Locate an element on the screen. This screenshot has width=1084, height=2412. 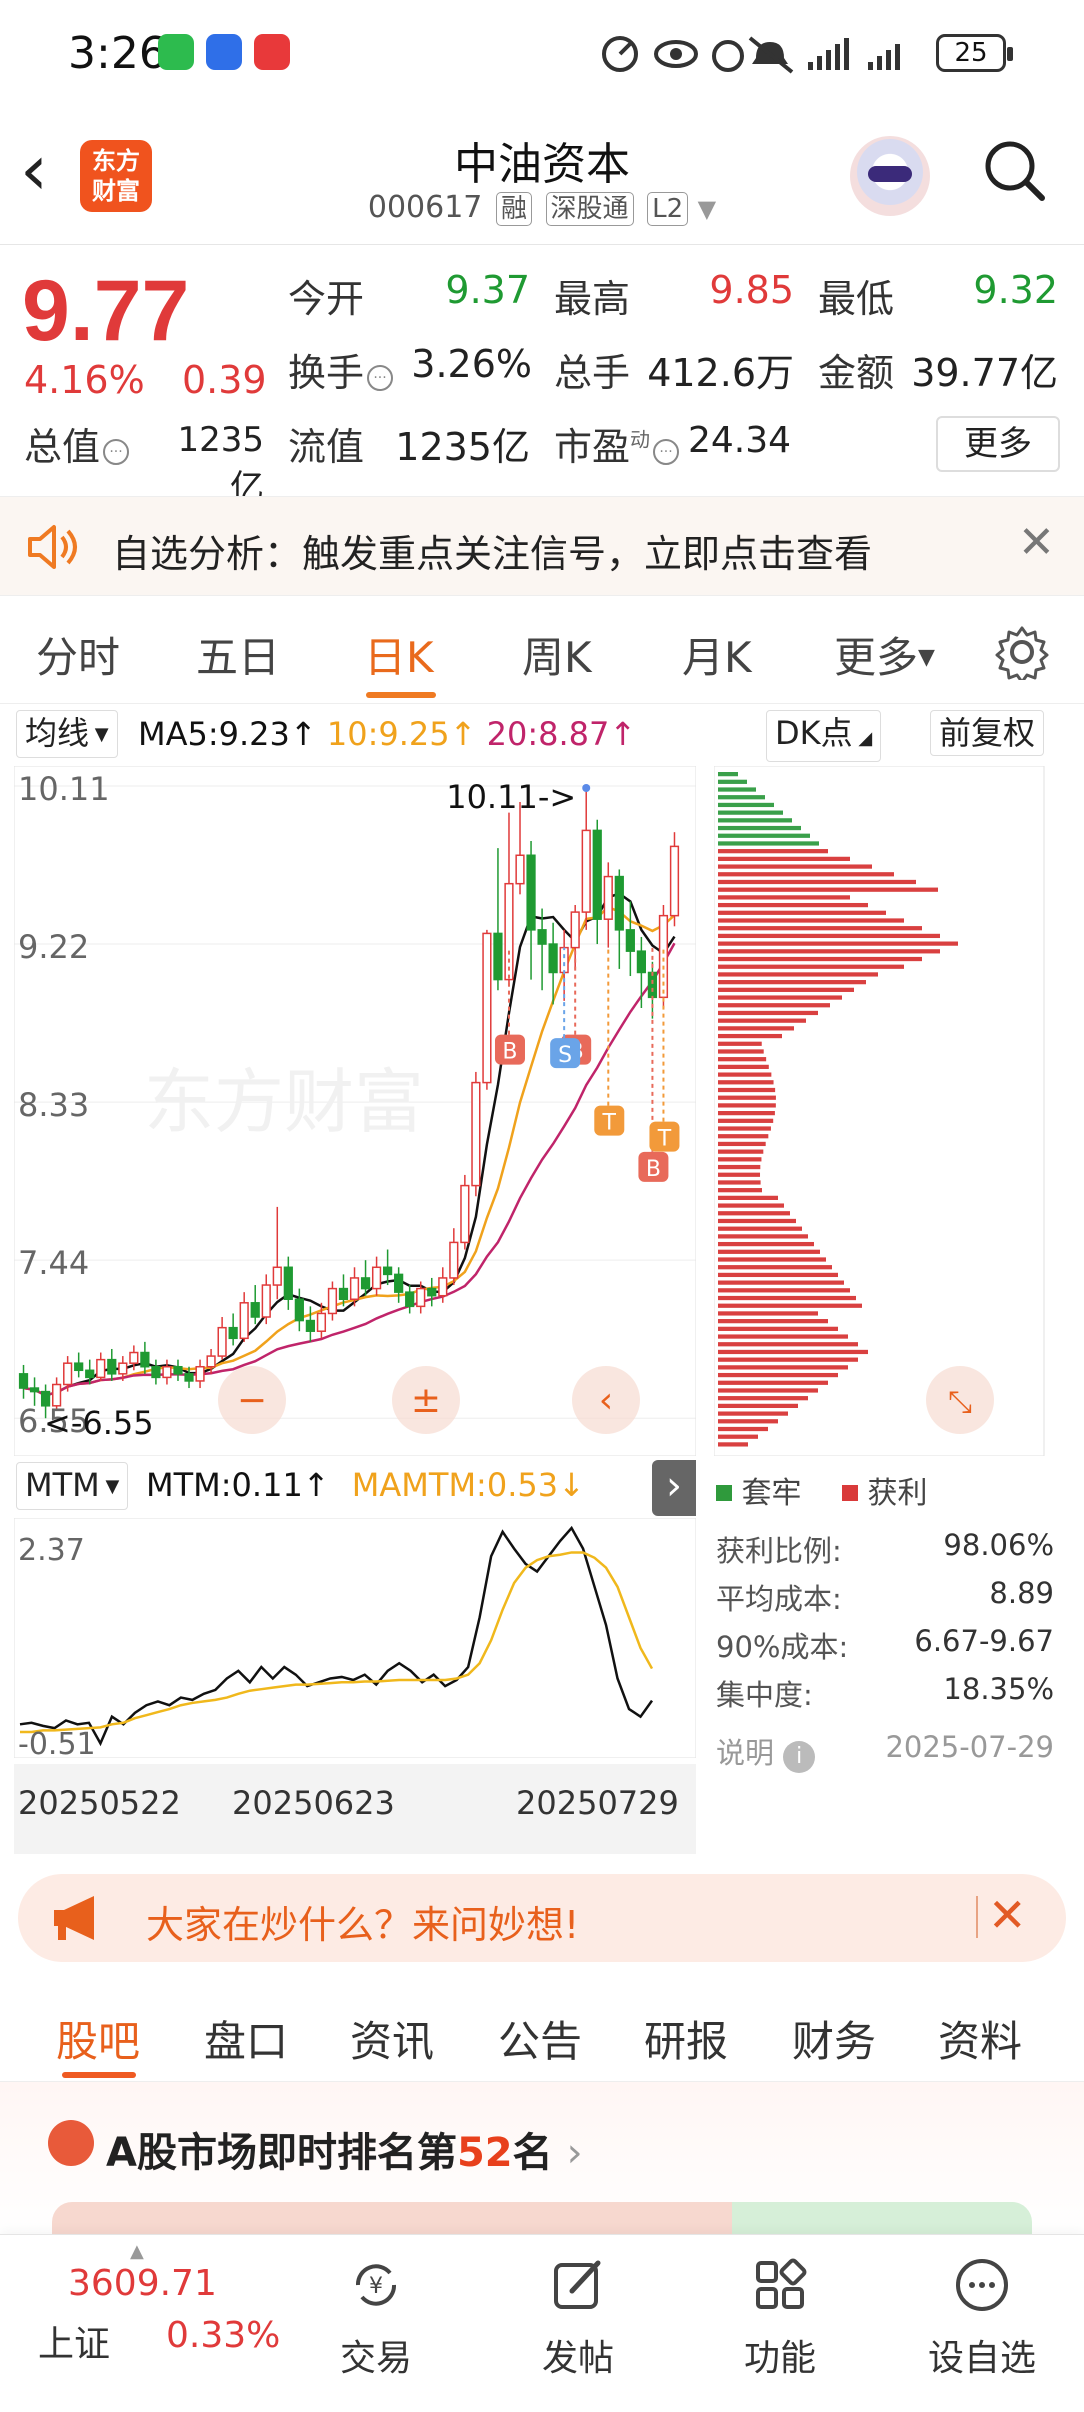
tab-weekly-k: 周K is located at coordinates (557, 654).